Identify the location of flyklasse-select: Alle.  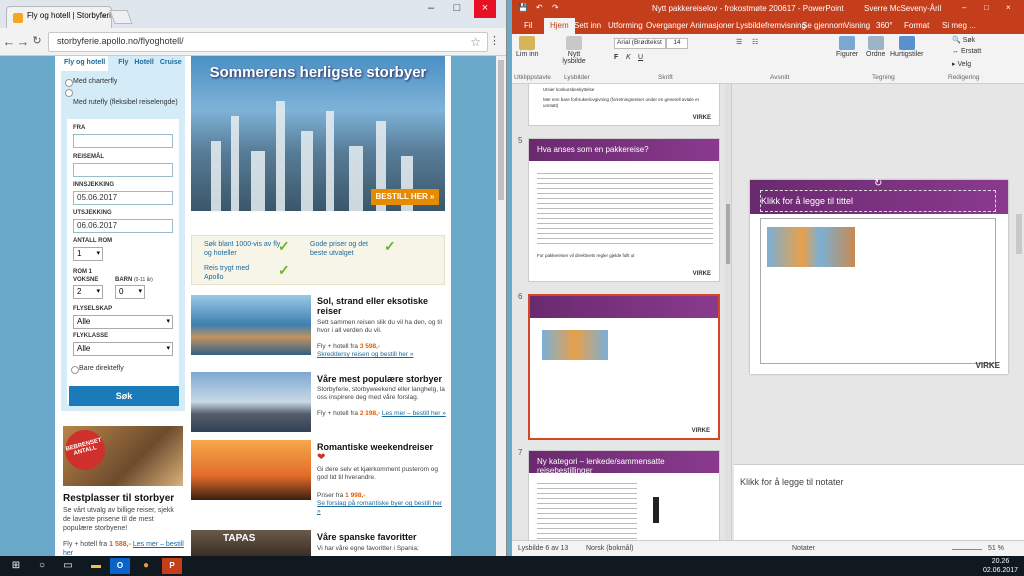
(123, 349).